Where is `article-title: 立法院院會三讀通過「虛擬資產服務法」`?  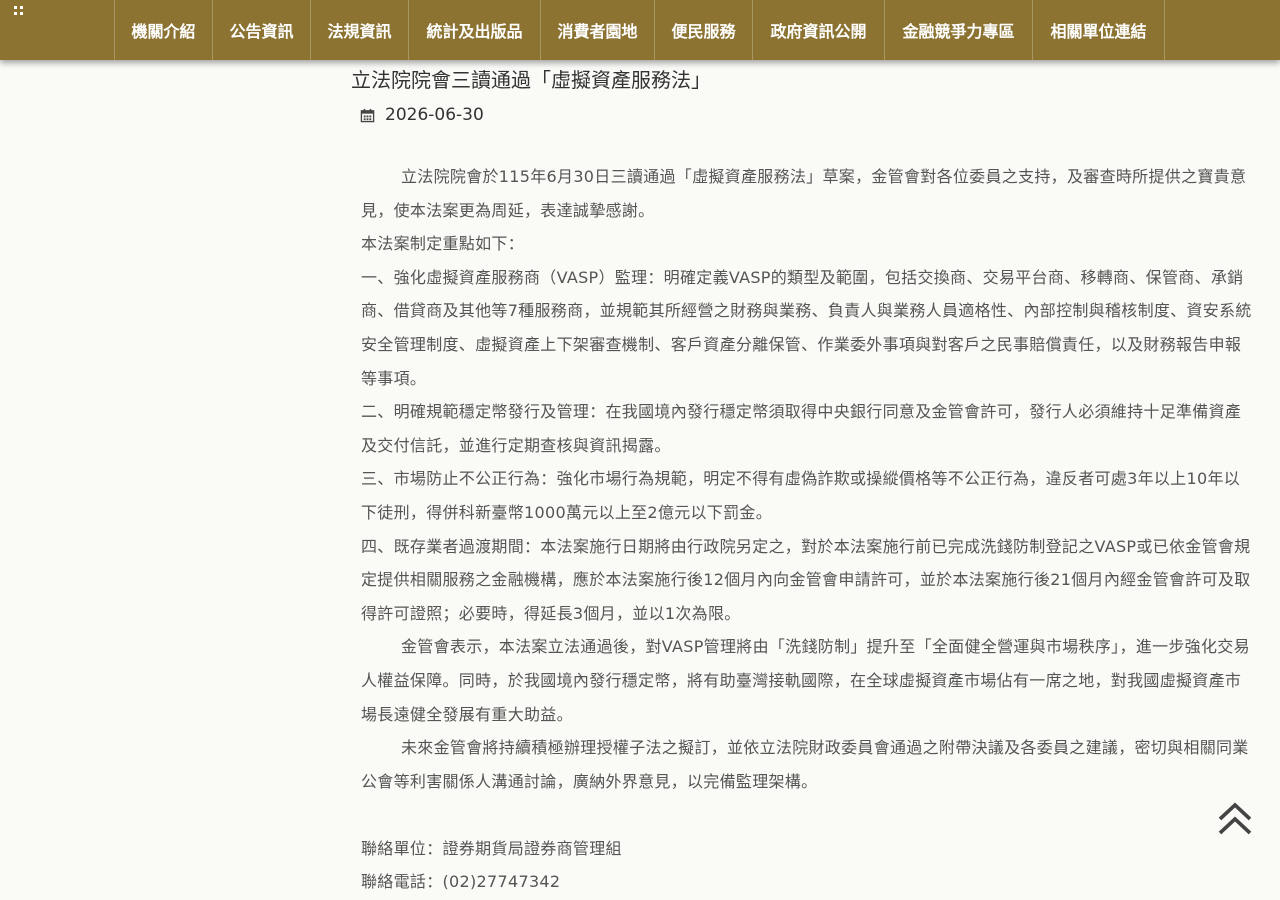 article-title: 立法院院會三讀通過「虛擬資產服務法」 is located at coordinates (531, 80).